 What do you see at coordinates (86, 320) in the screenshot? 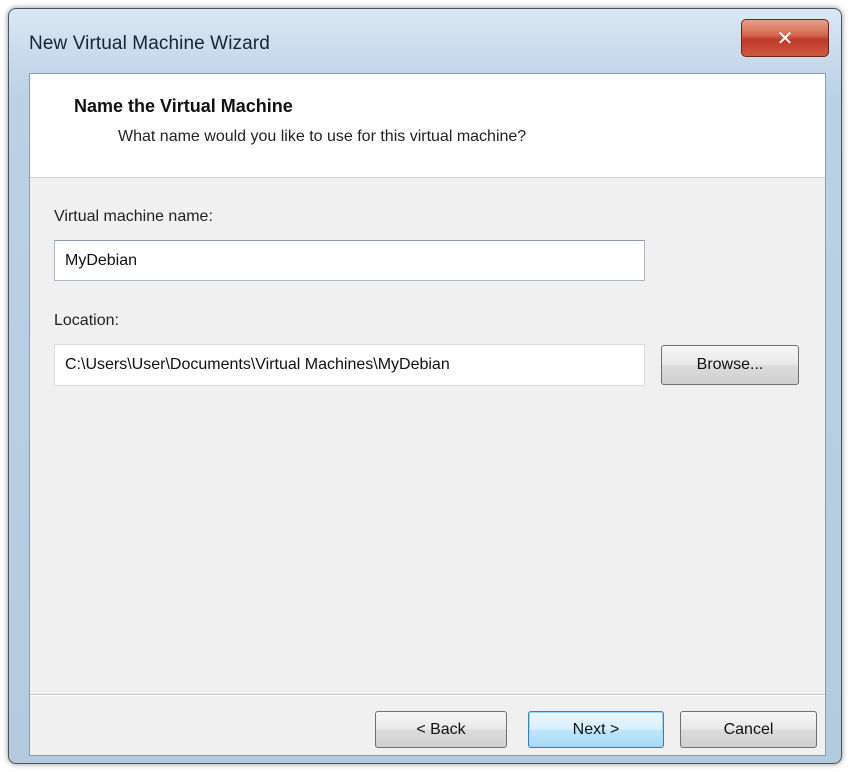
I see `location-label: Location:` at bounding box center [86, 320].